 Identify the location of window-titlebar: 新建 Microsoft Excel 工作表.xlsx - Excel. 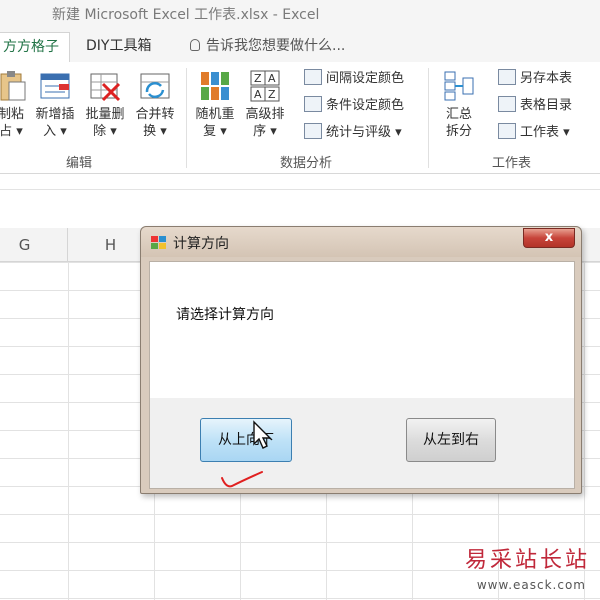
(300, 14).